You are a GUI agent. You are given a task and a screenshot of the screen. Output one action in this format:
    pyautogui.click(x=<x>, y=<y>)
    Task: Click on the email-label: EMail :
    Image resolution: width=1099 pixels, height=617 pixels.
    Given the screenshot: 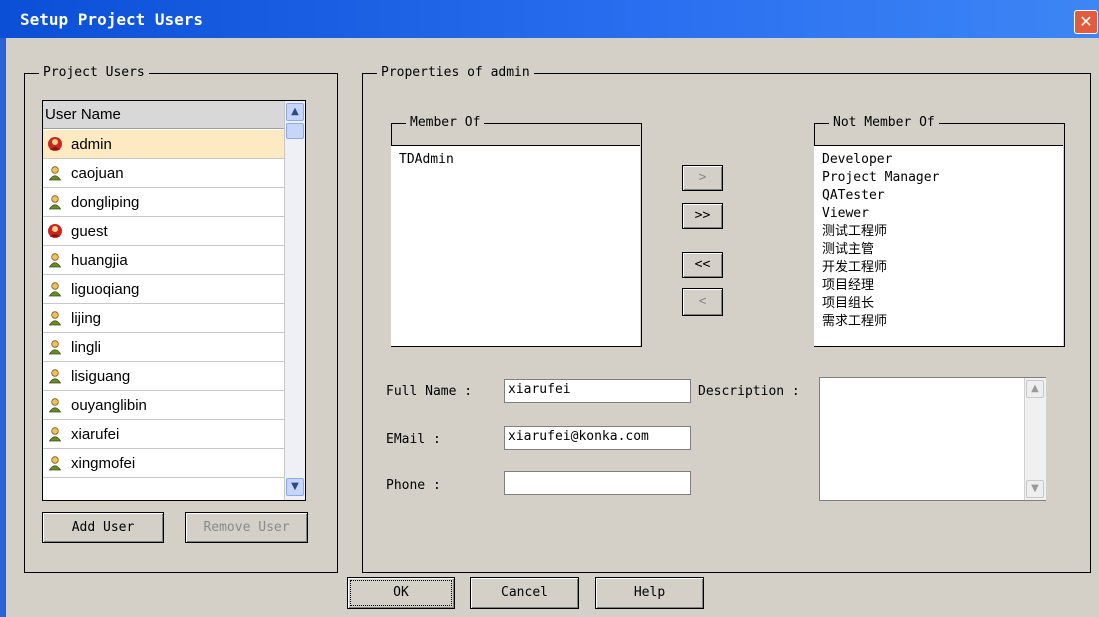 What is the action you would take?
    pyautogui.click(x=413, y=439)
    